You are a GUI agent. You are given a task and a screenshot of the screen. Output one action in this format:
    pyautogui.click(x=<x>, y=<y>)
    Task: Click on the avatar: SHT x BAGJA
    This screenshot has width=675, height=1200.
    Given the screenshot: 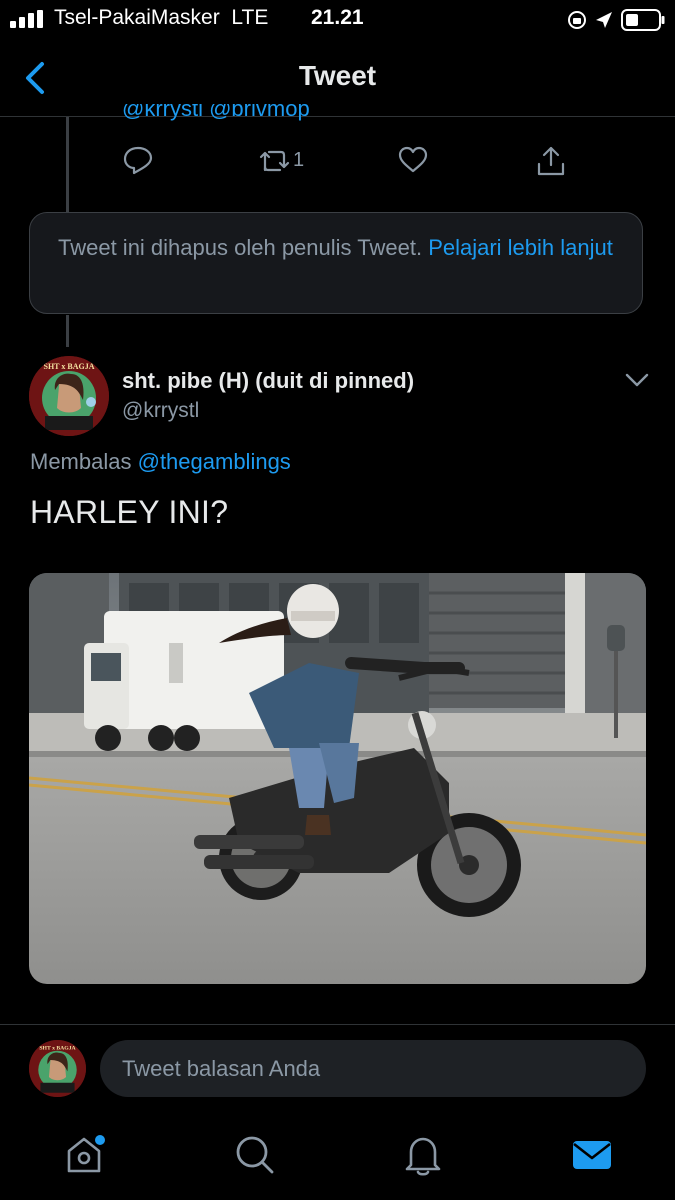 What is the action you would take?
    pyautogui.click(x=69, y=396)
    